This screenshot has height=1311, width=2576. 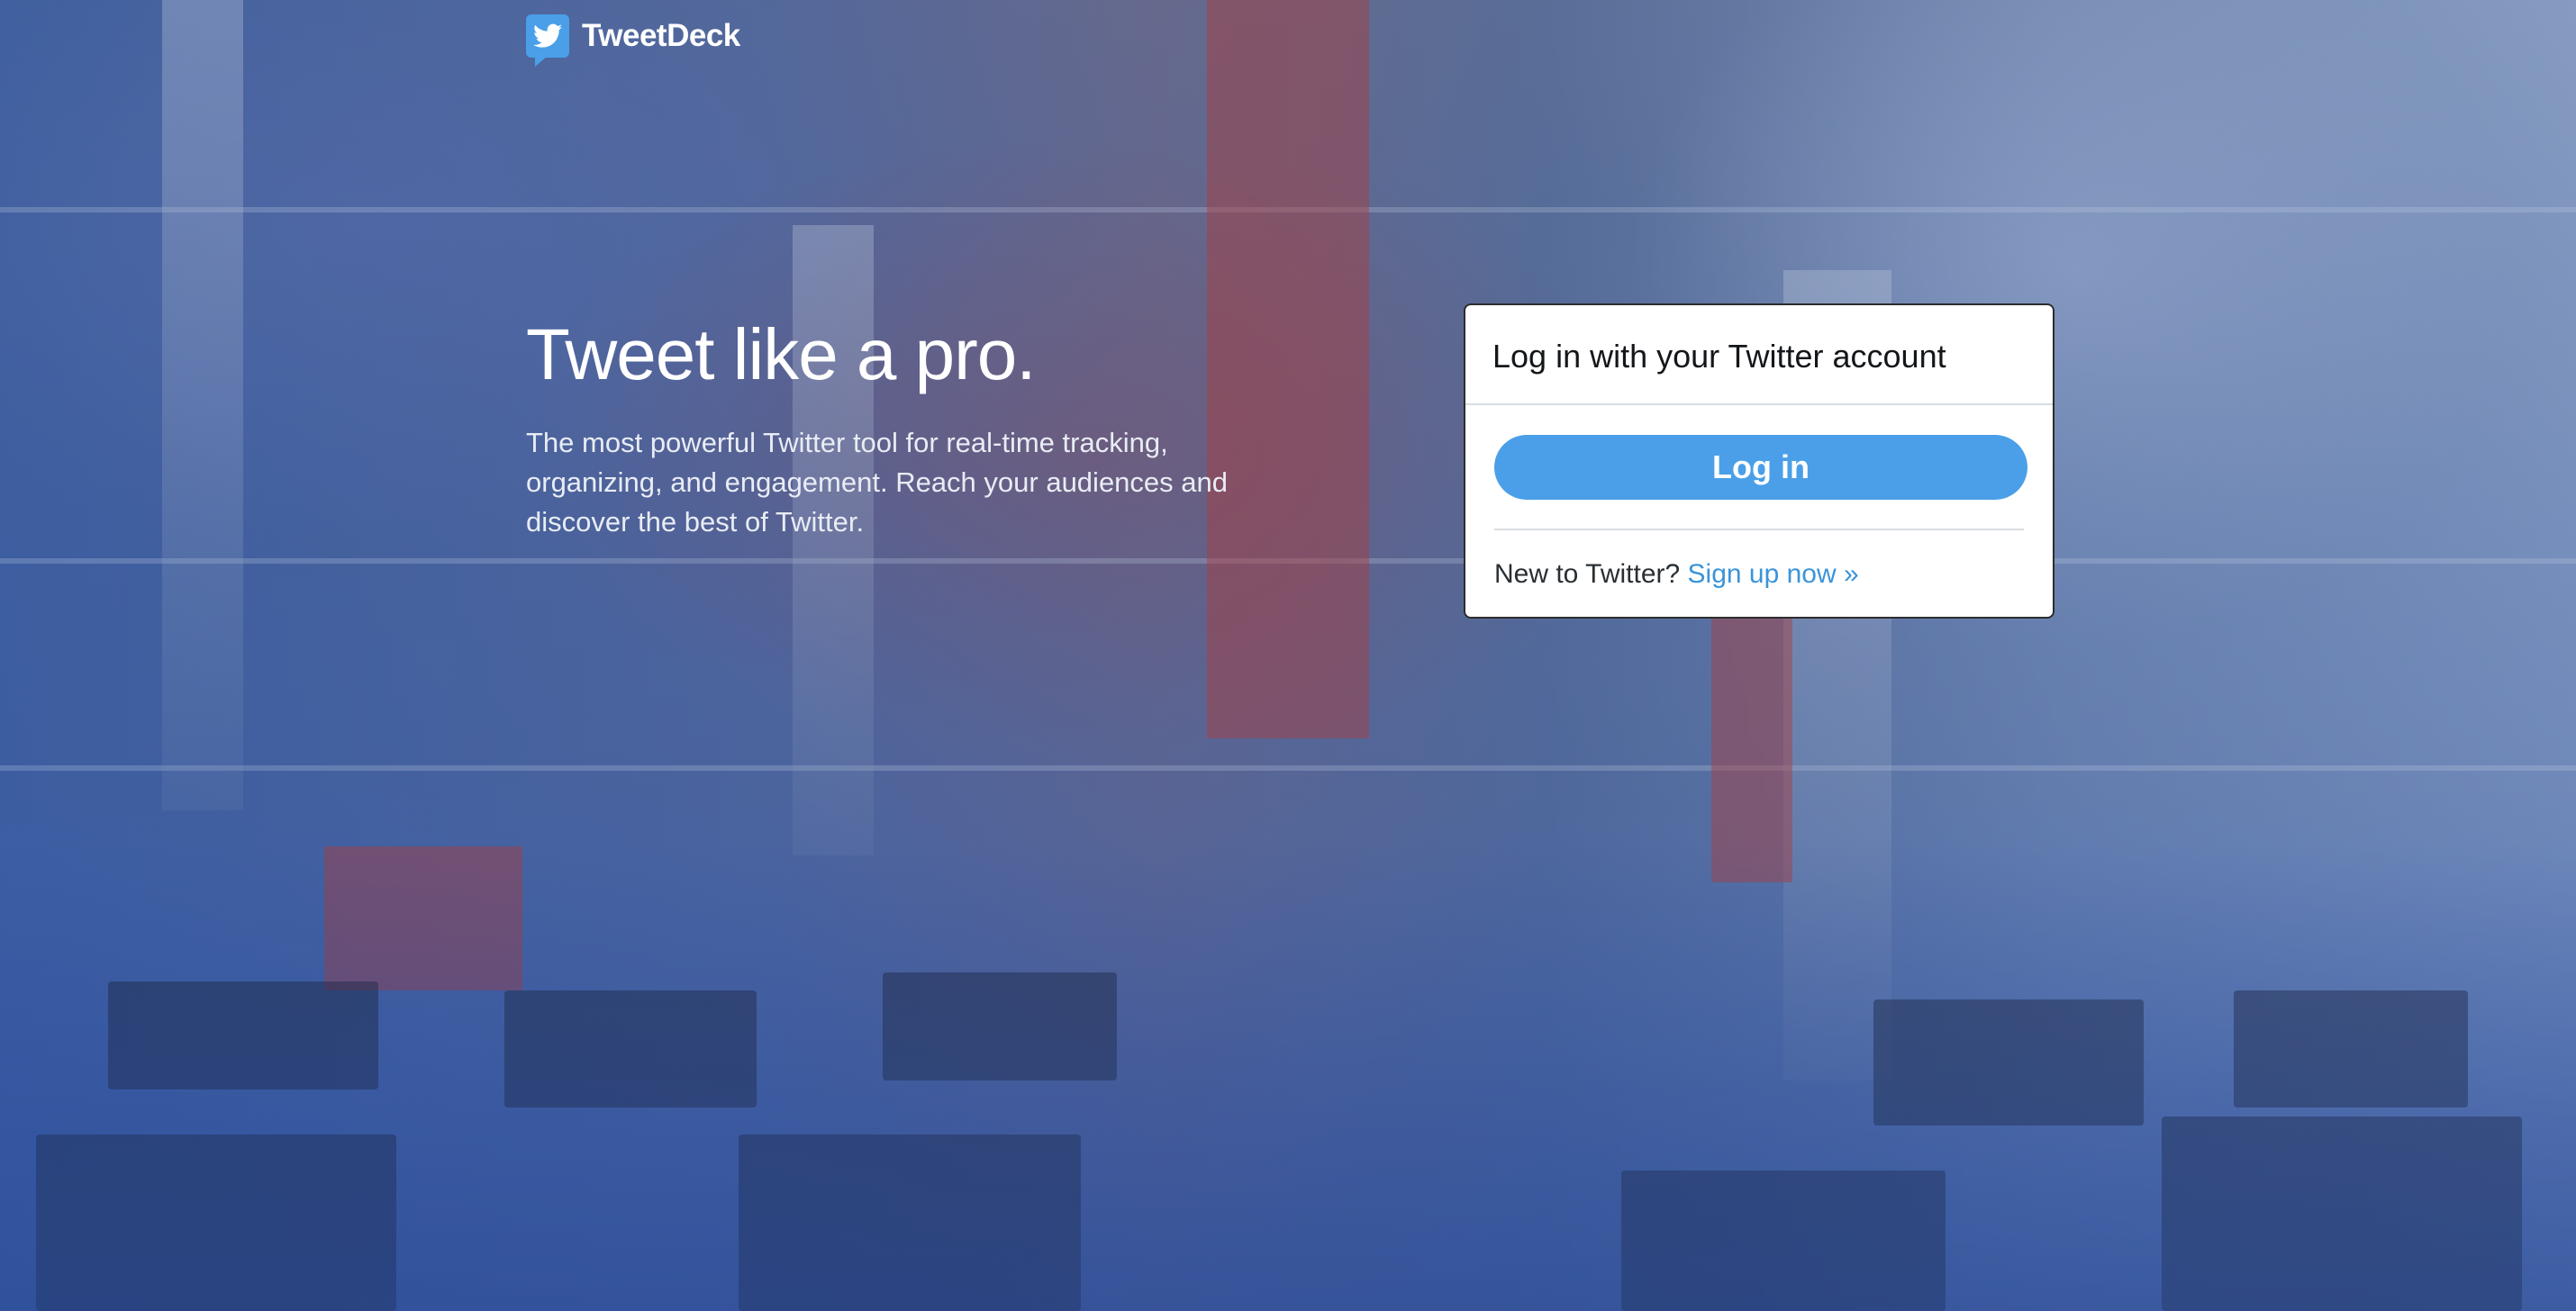 What do you see at coordinates (547, 40) in the screenshot?
I see `twitter-bird-icon` at bounding box center [547, 40].